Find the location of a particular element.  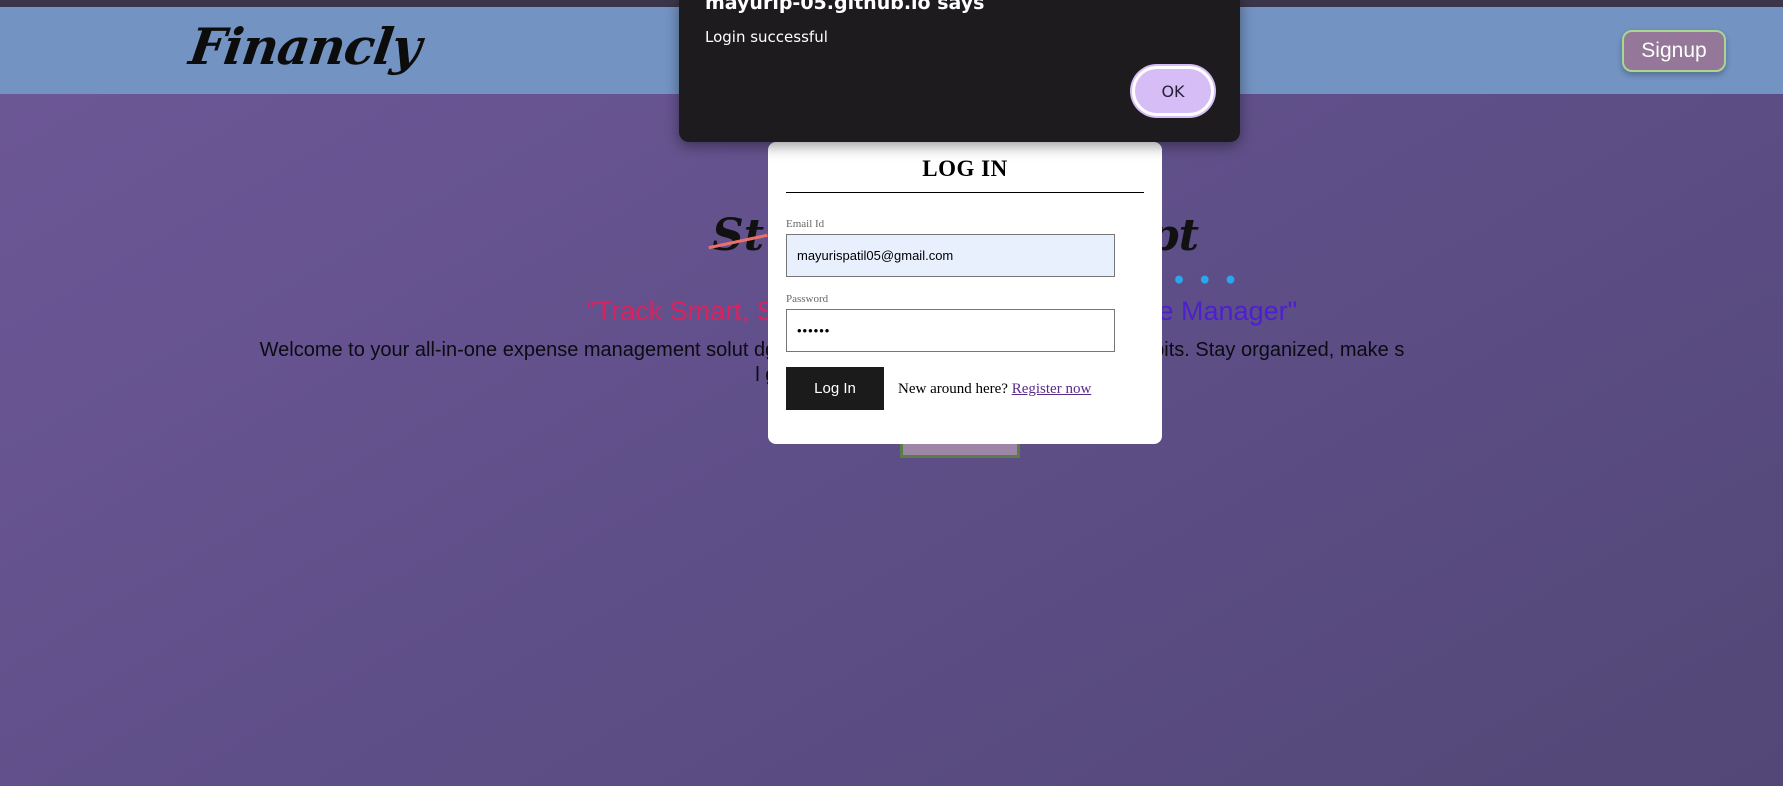

email-field: mayurispatil05@gmail.com is located at coordinates (950, 255).